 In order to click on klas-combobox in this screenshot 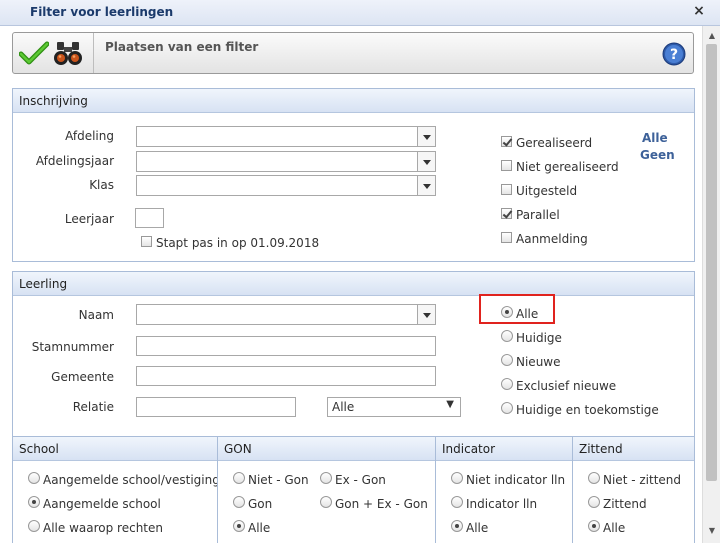, I will do `click(286, 185)`.